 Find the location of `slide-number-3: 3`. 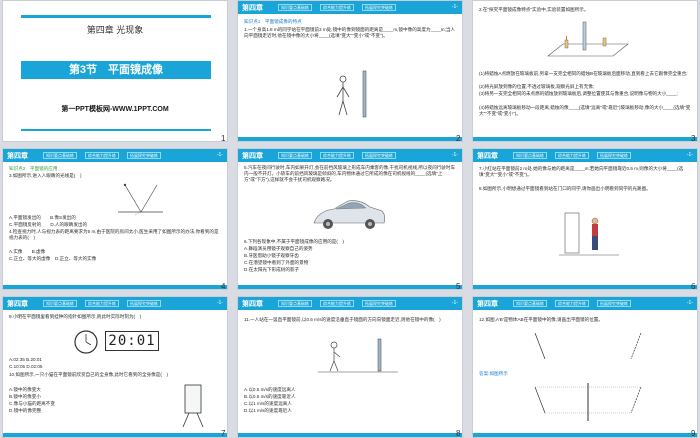

slide-number-3: 3 is located at coordinates (693, 138).